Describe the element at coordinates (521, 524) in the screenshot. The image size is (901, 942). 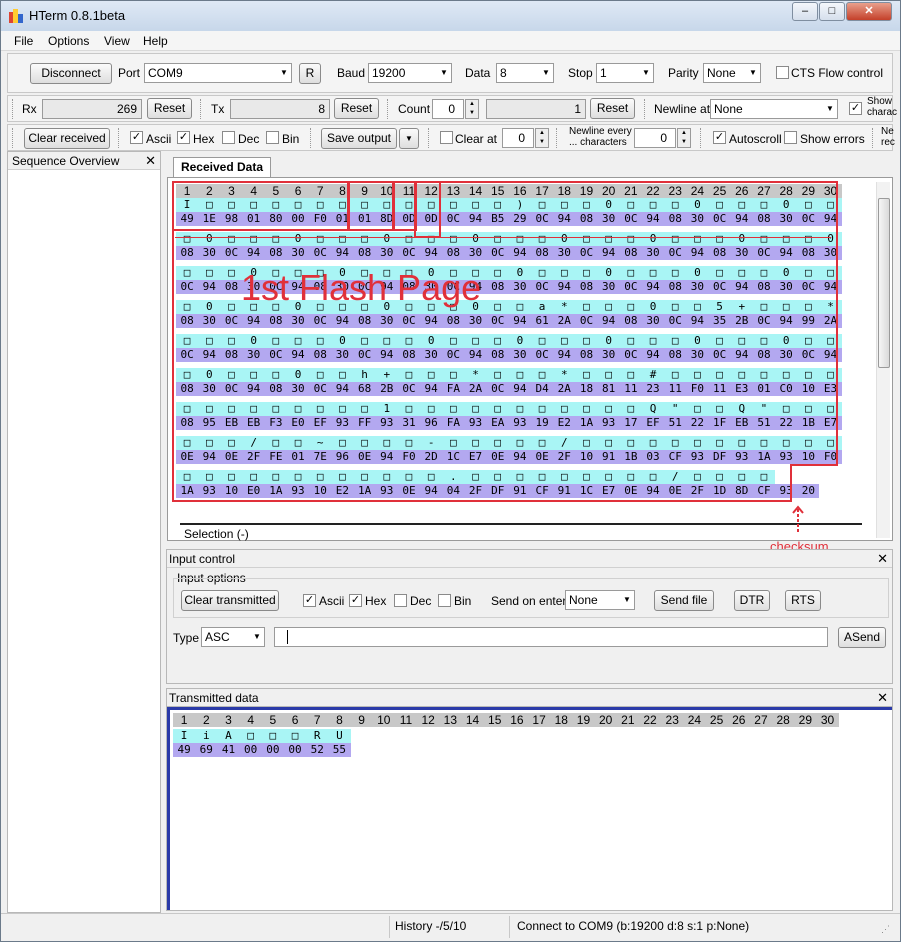
I see `selection-divider` at that location.